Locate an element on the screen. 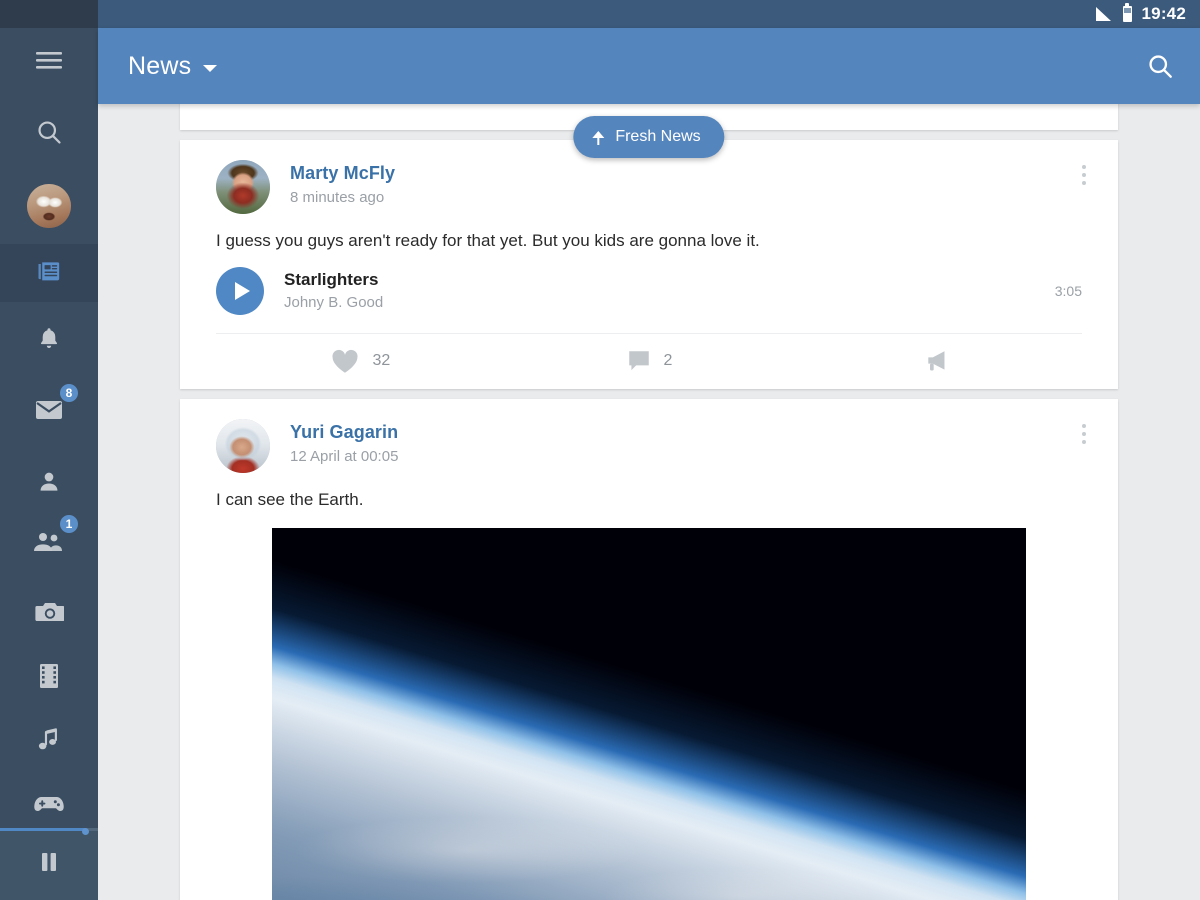 This screenshot has height=900, width=1200. player-progress-knob is located at coordinates (86, 831).